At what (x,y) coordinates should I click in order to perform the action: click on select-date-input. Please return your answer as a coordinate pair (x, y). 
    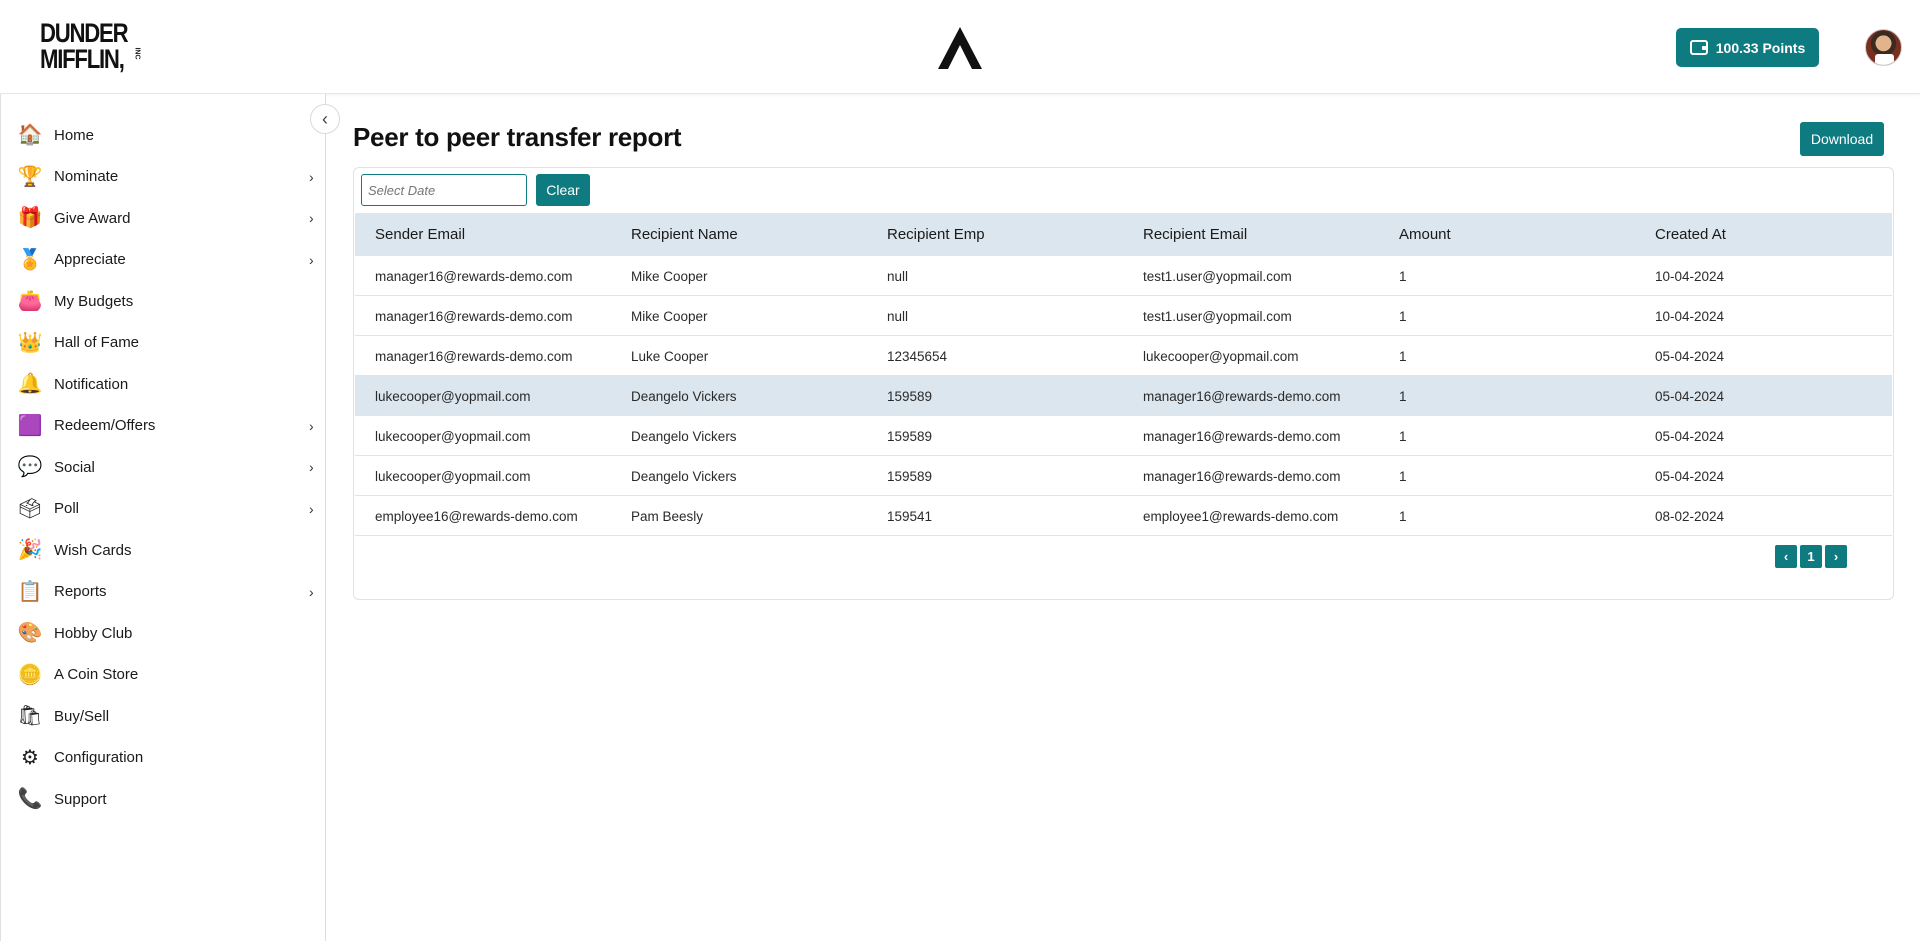
    Looking at the image, I should click on (444, 190).